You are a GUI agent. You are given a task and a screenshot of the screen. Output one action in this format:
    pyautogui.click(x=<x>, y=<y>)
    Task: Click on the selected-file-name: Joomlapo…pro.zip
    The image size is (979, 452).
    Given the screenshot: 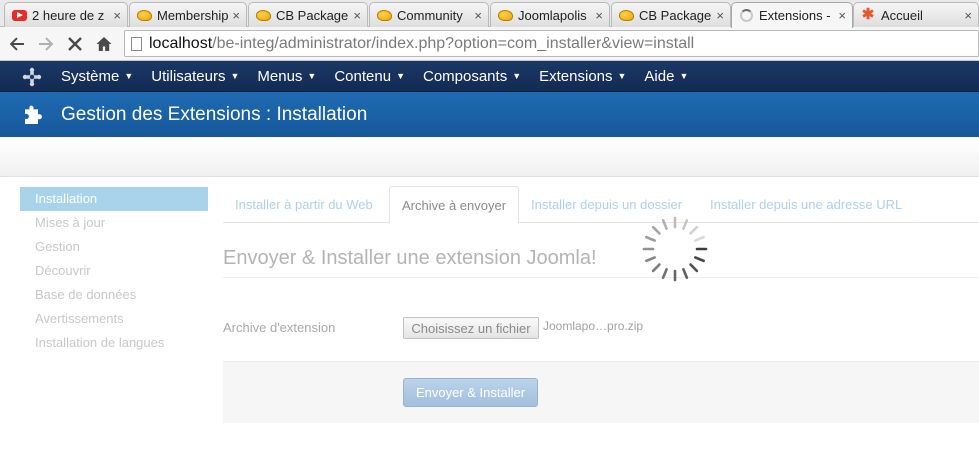 What is the action you would take?
    pyautogui.click(x=593, y=326)
    